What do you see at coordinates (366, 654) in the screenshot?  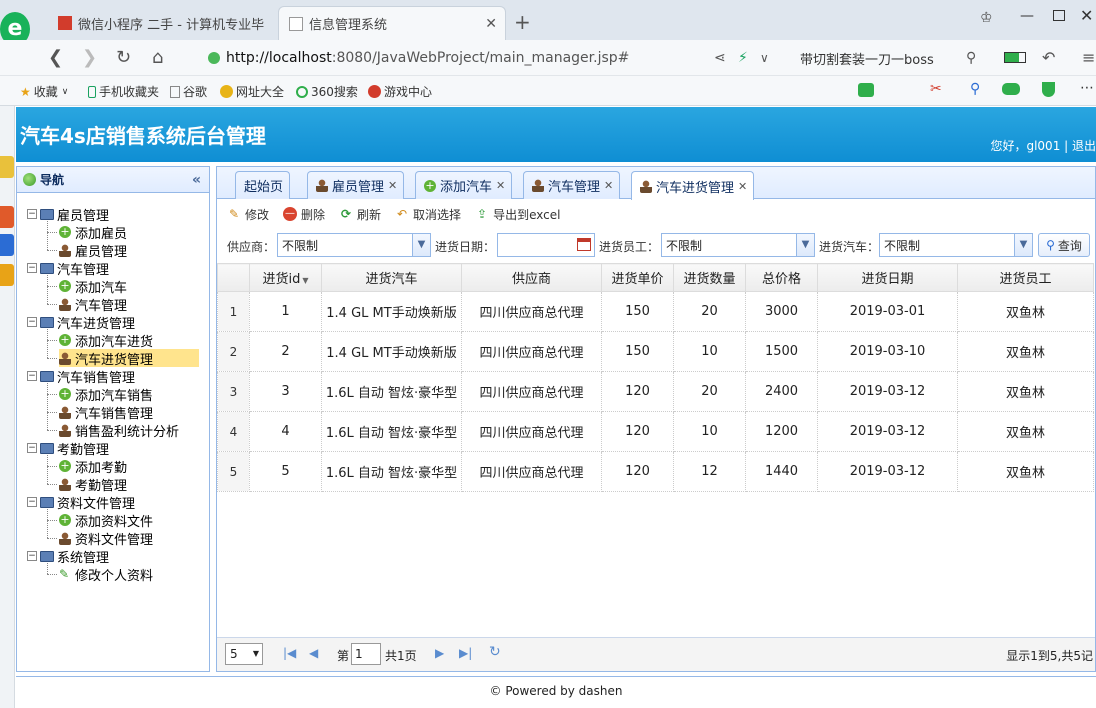 I see `page-number-input: 1` at bounding box center [366, 654].